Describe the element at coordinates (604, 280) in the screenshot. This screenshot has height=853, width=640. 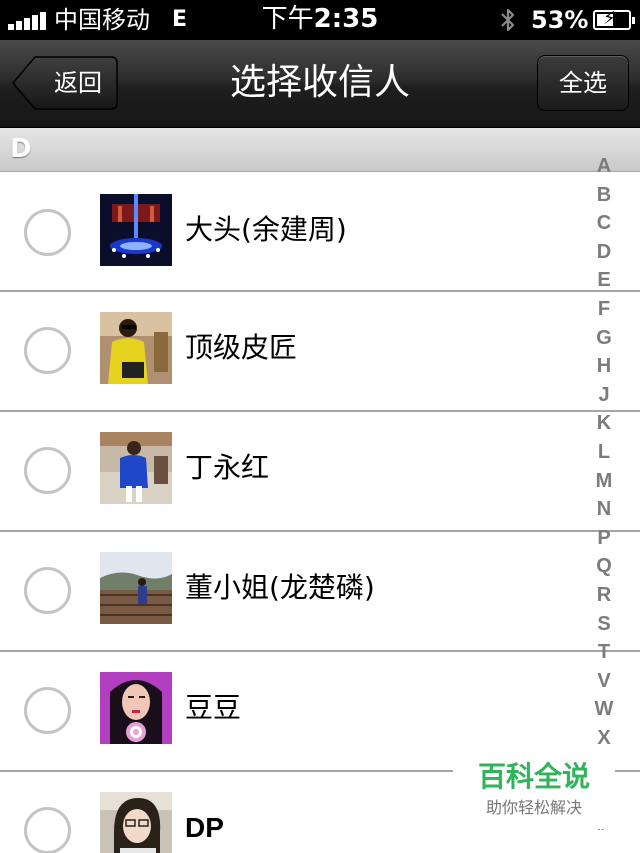
I see `index-letter-e: E` at that location.